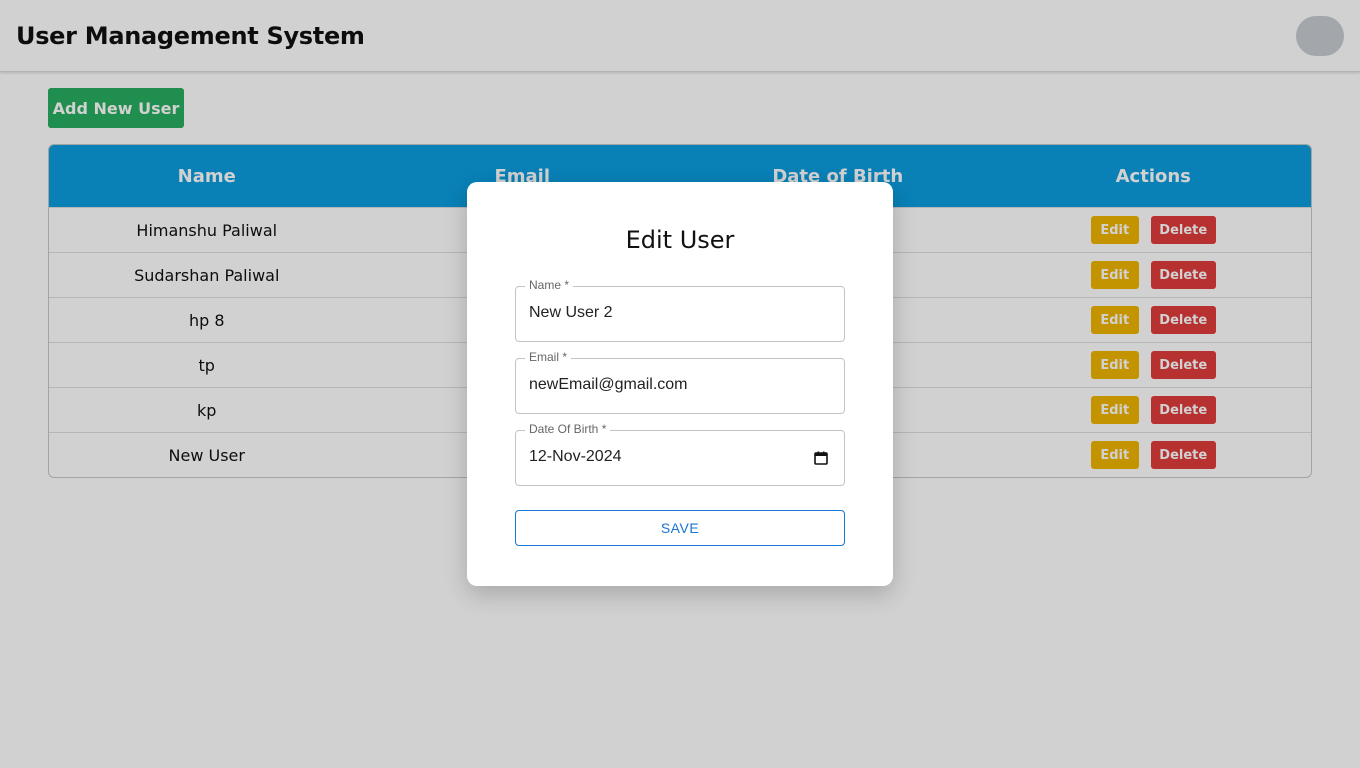 This screenshot has height=768, width=1360. Describe the element at coordinates (549, 285) in the screenshot. I see `name-field-label: Name *` at that location.